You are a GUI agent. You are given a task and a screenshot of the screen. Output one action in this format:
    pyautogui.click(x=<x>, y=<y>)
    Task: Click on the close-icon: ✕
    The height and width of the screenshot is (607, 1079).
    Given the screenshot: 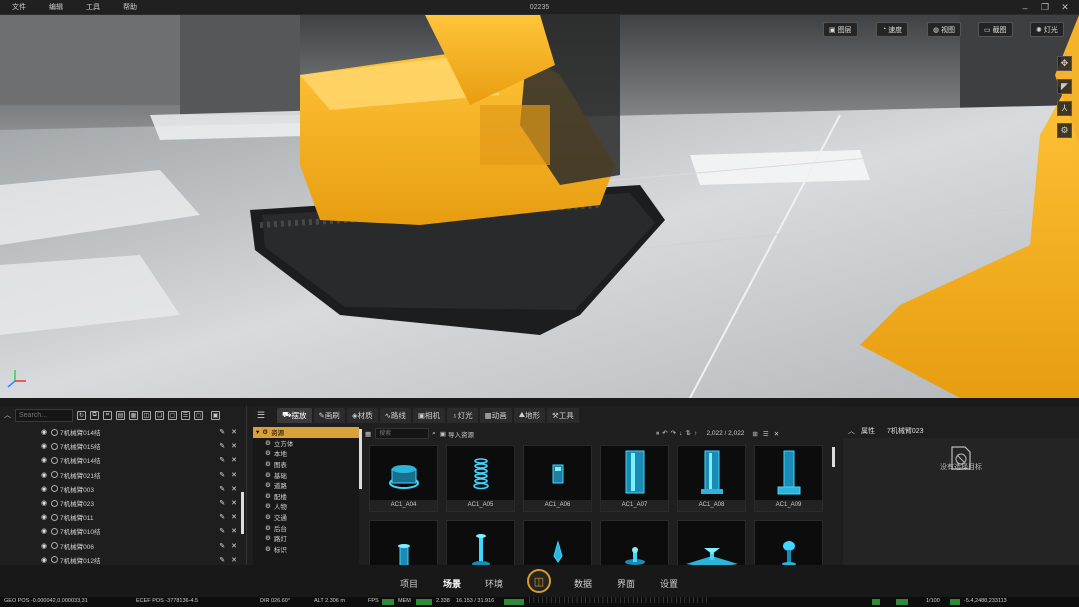 What is the action you would take?
    pyautogui.click(x=779, y=434)
    